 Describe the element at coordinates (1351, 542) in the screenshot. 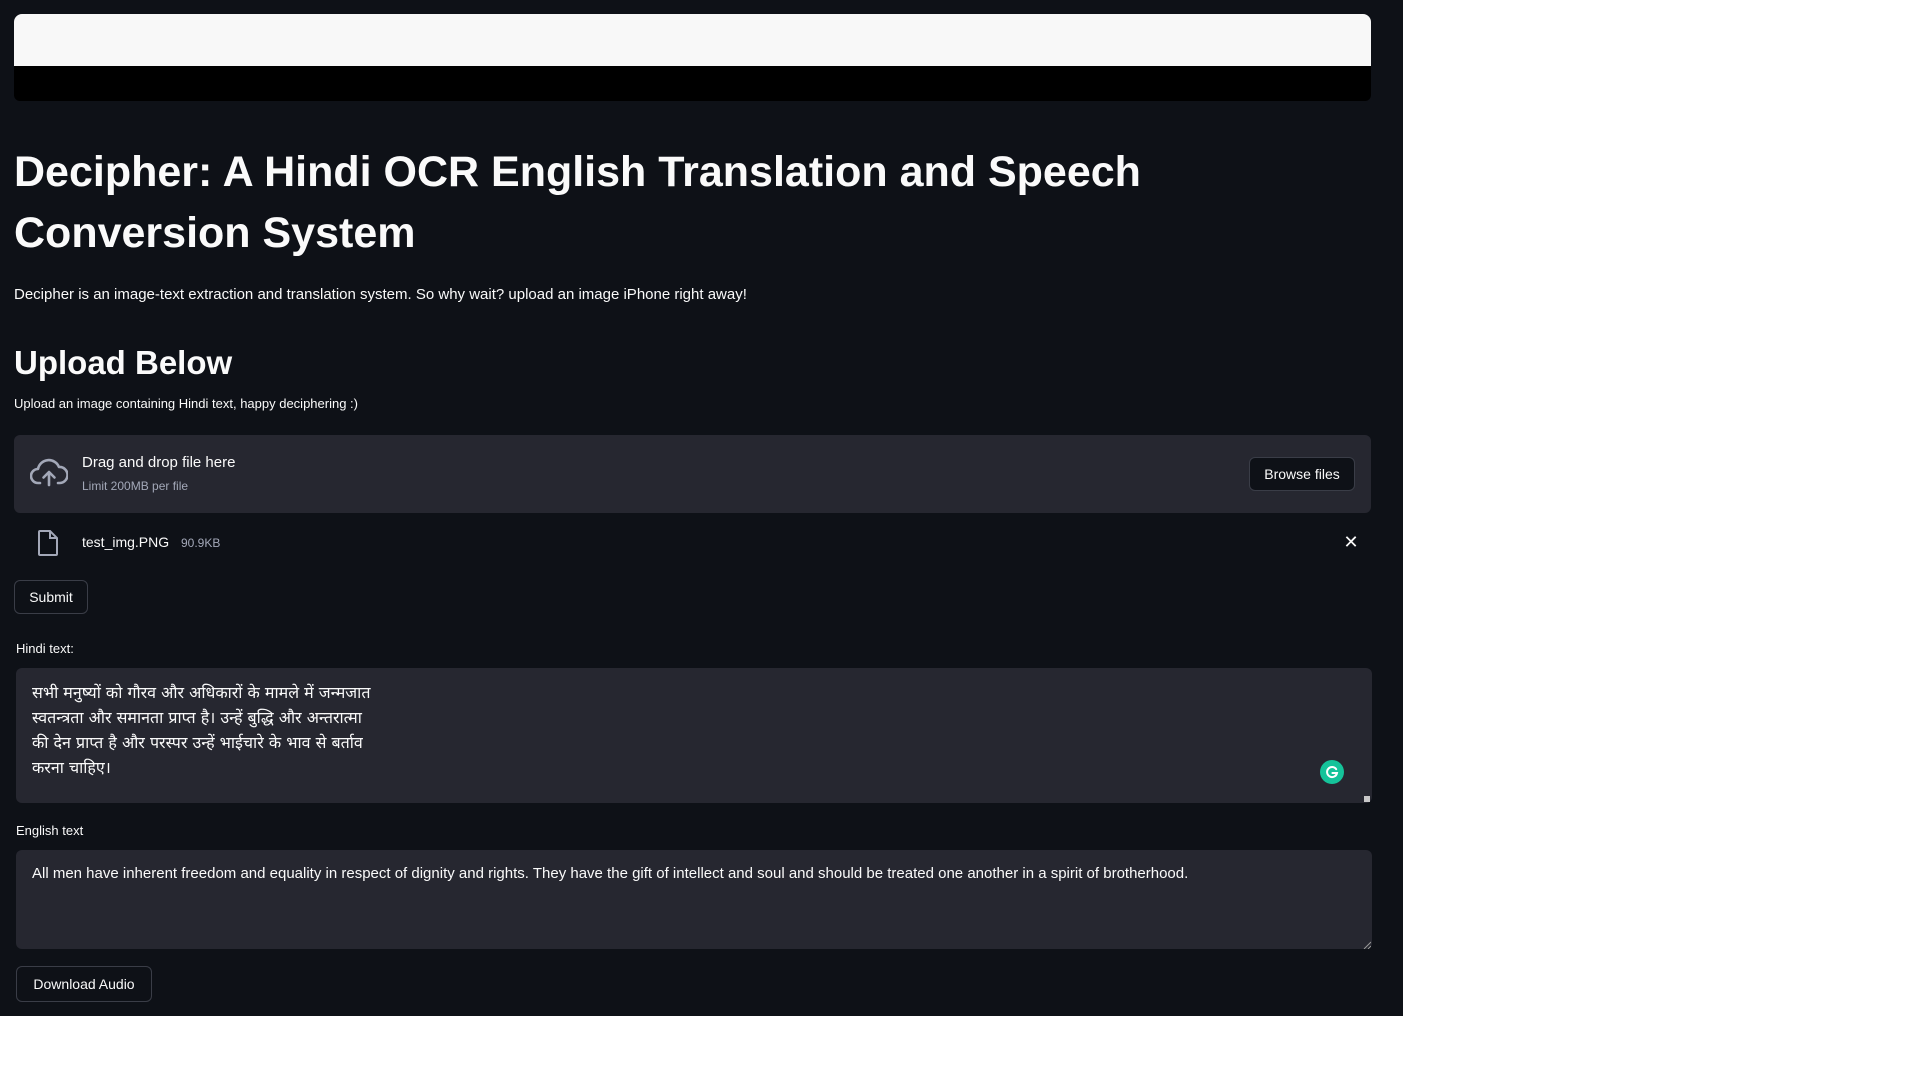

I see `close-icon: ✕` at that location.